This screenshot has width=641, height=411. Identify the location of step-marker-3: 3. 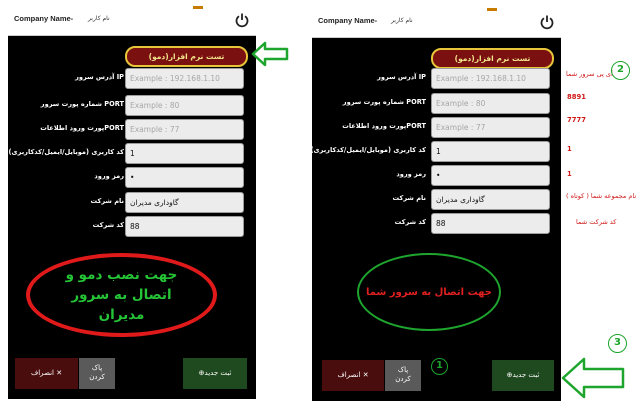
(617, 343).